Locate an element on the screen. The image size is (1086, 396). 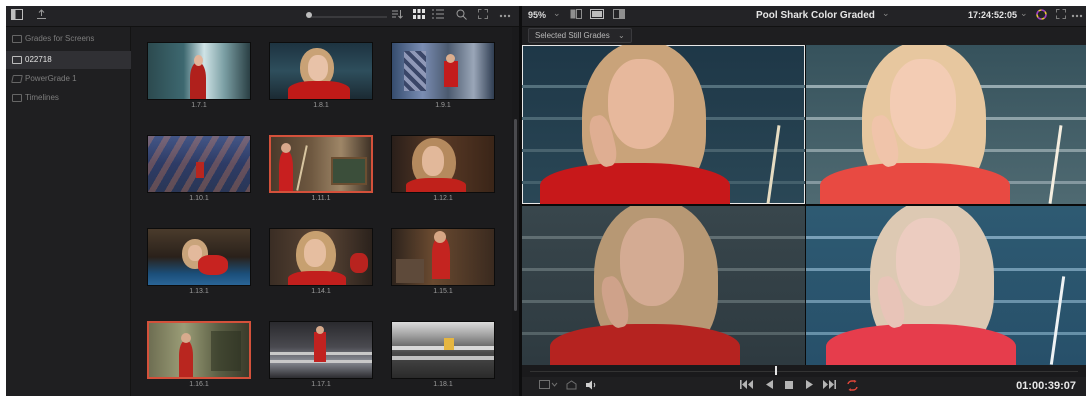
transport-controls: 01:00:39:07 is located at coordinates (804, 386).